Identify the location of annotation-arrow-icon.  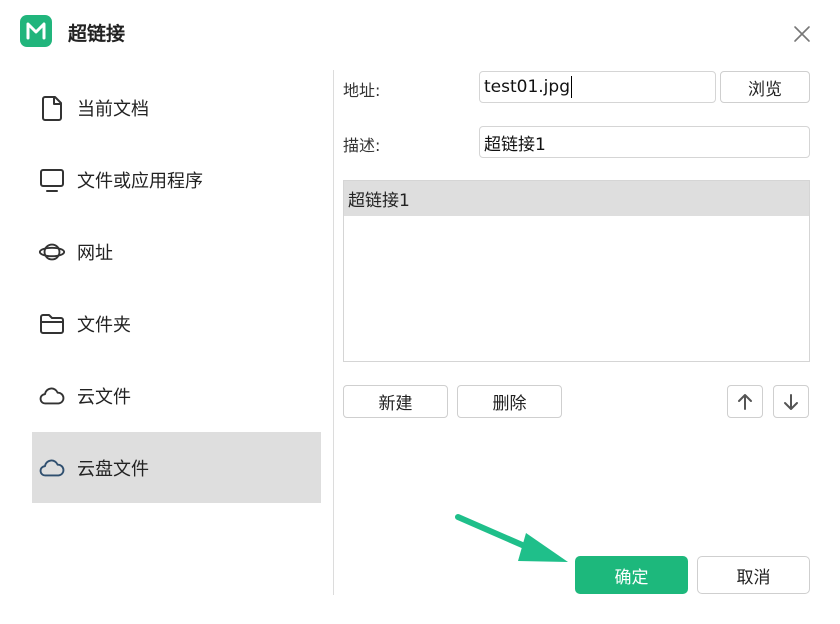
(511, 538).